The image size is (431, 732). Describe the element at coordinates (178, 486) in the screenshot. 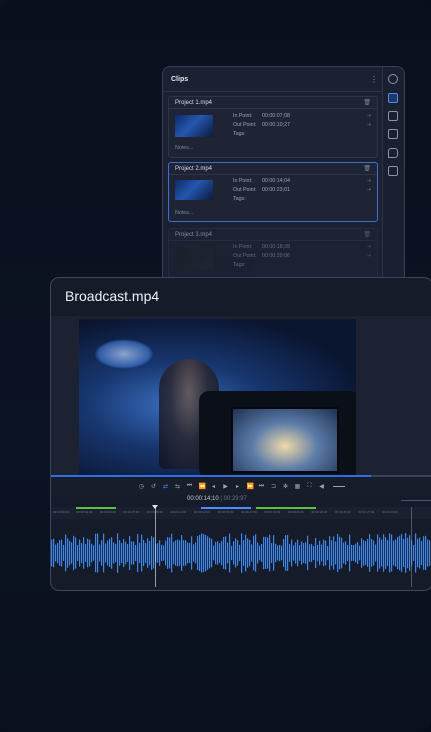

I see `shuffle-icon: ⇆` at that location.